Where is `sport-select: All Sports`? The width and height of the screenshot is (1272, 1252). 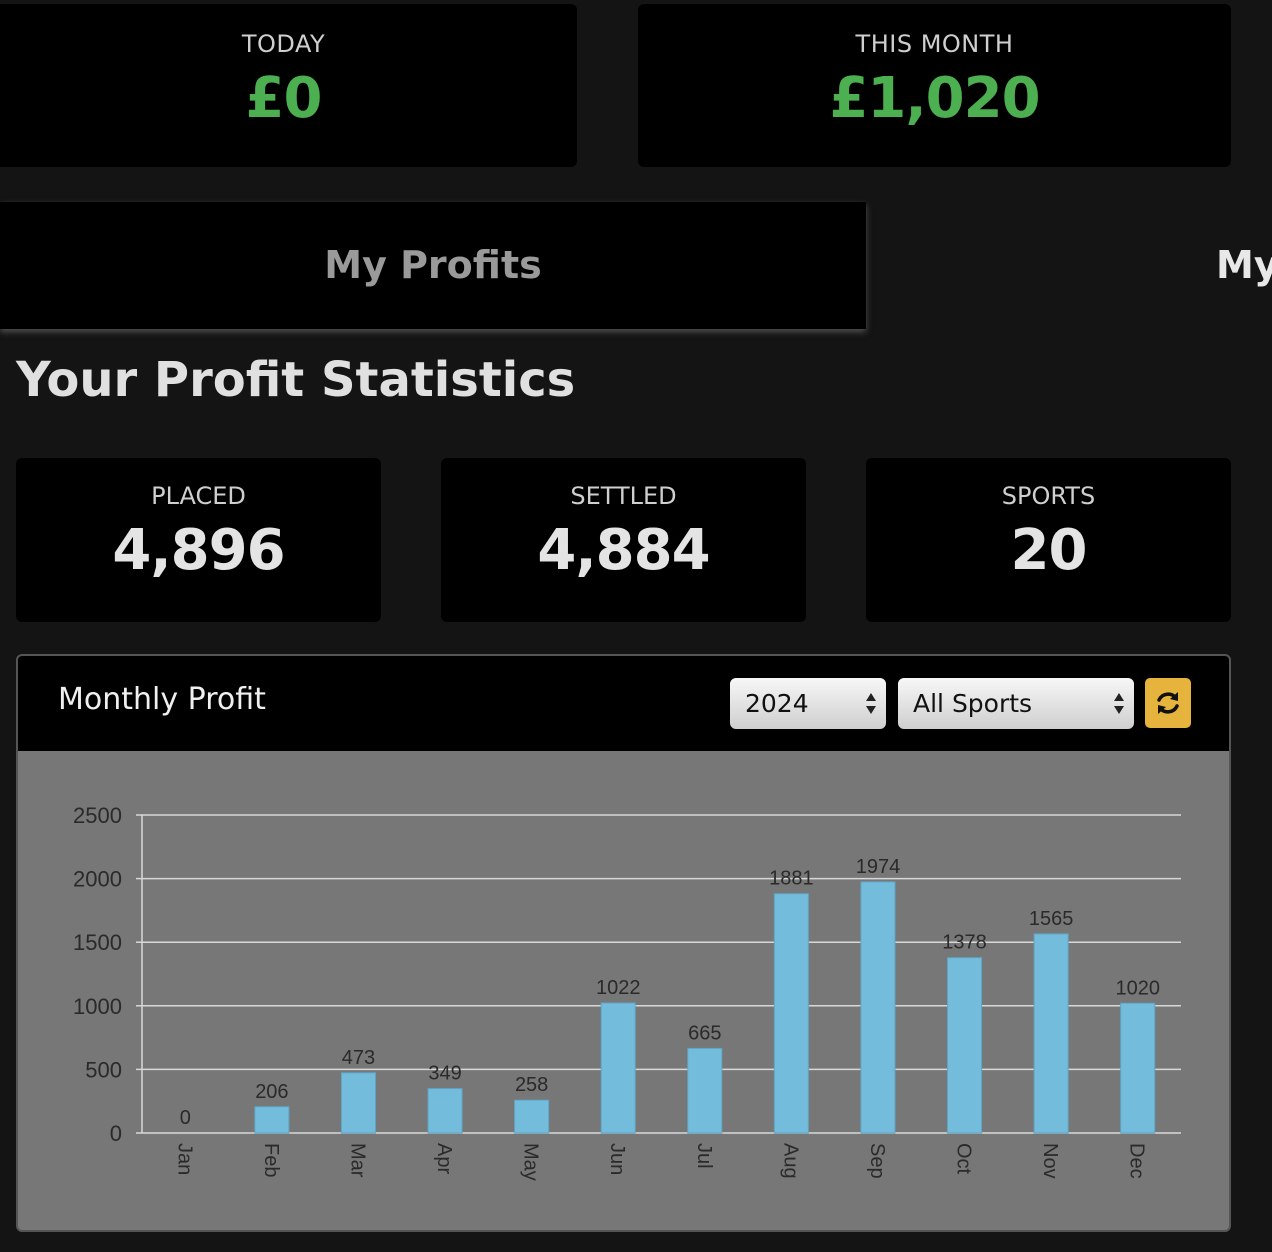
sport-select: All Sports is located at coordinates (1016, 703).